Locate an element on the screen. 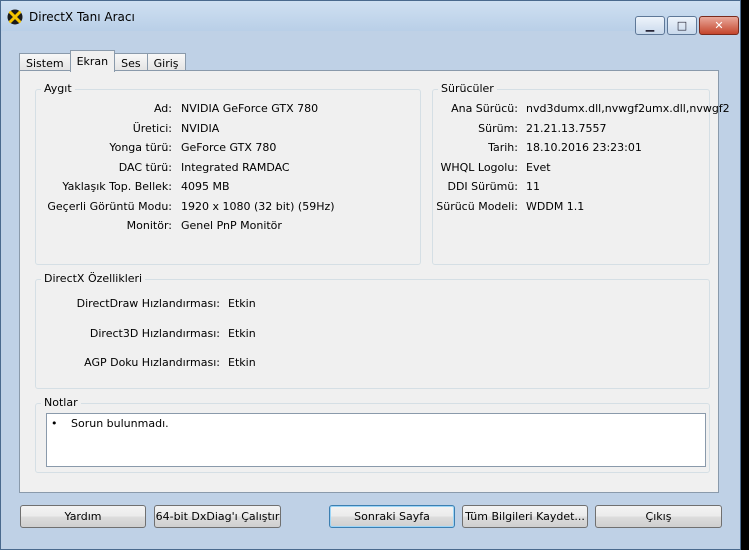  close-button: ✕ is located at coordinates (719, 25).